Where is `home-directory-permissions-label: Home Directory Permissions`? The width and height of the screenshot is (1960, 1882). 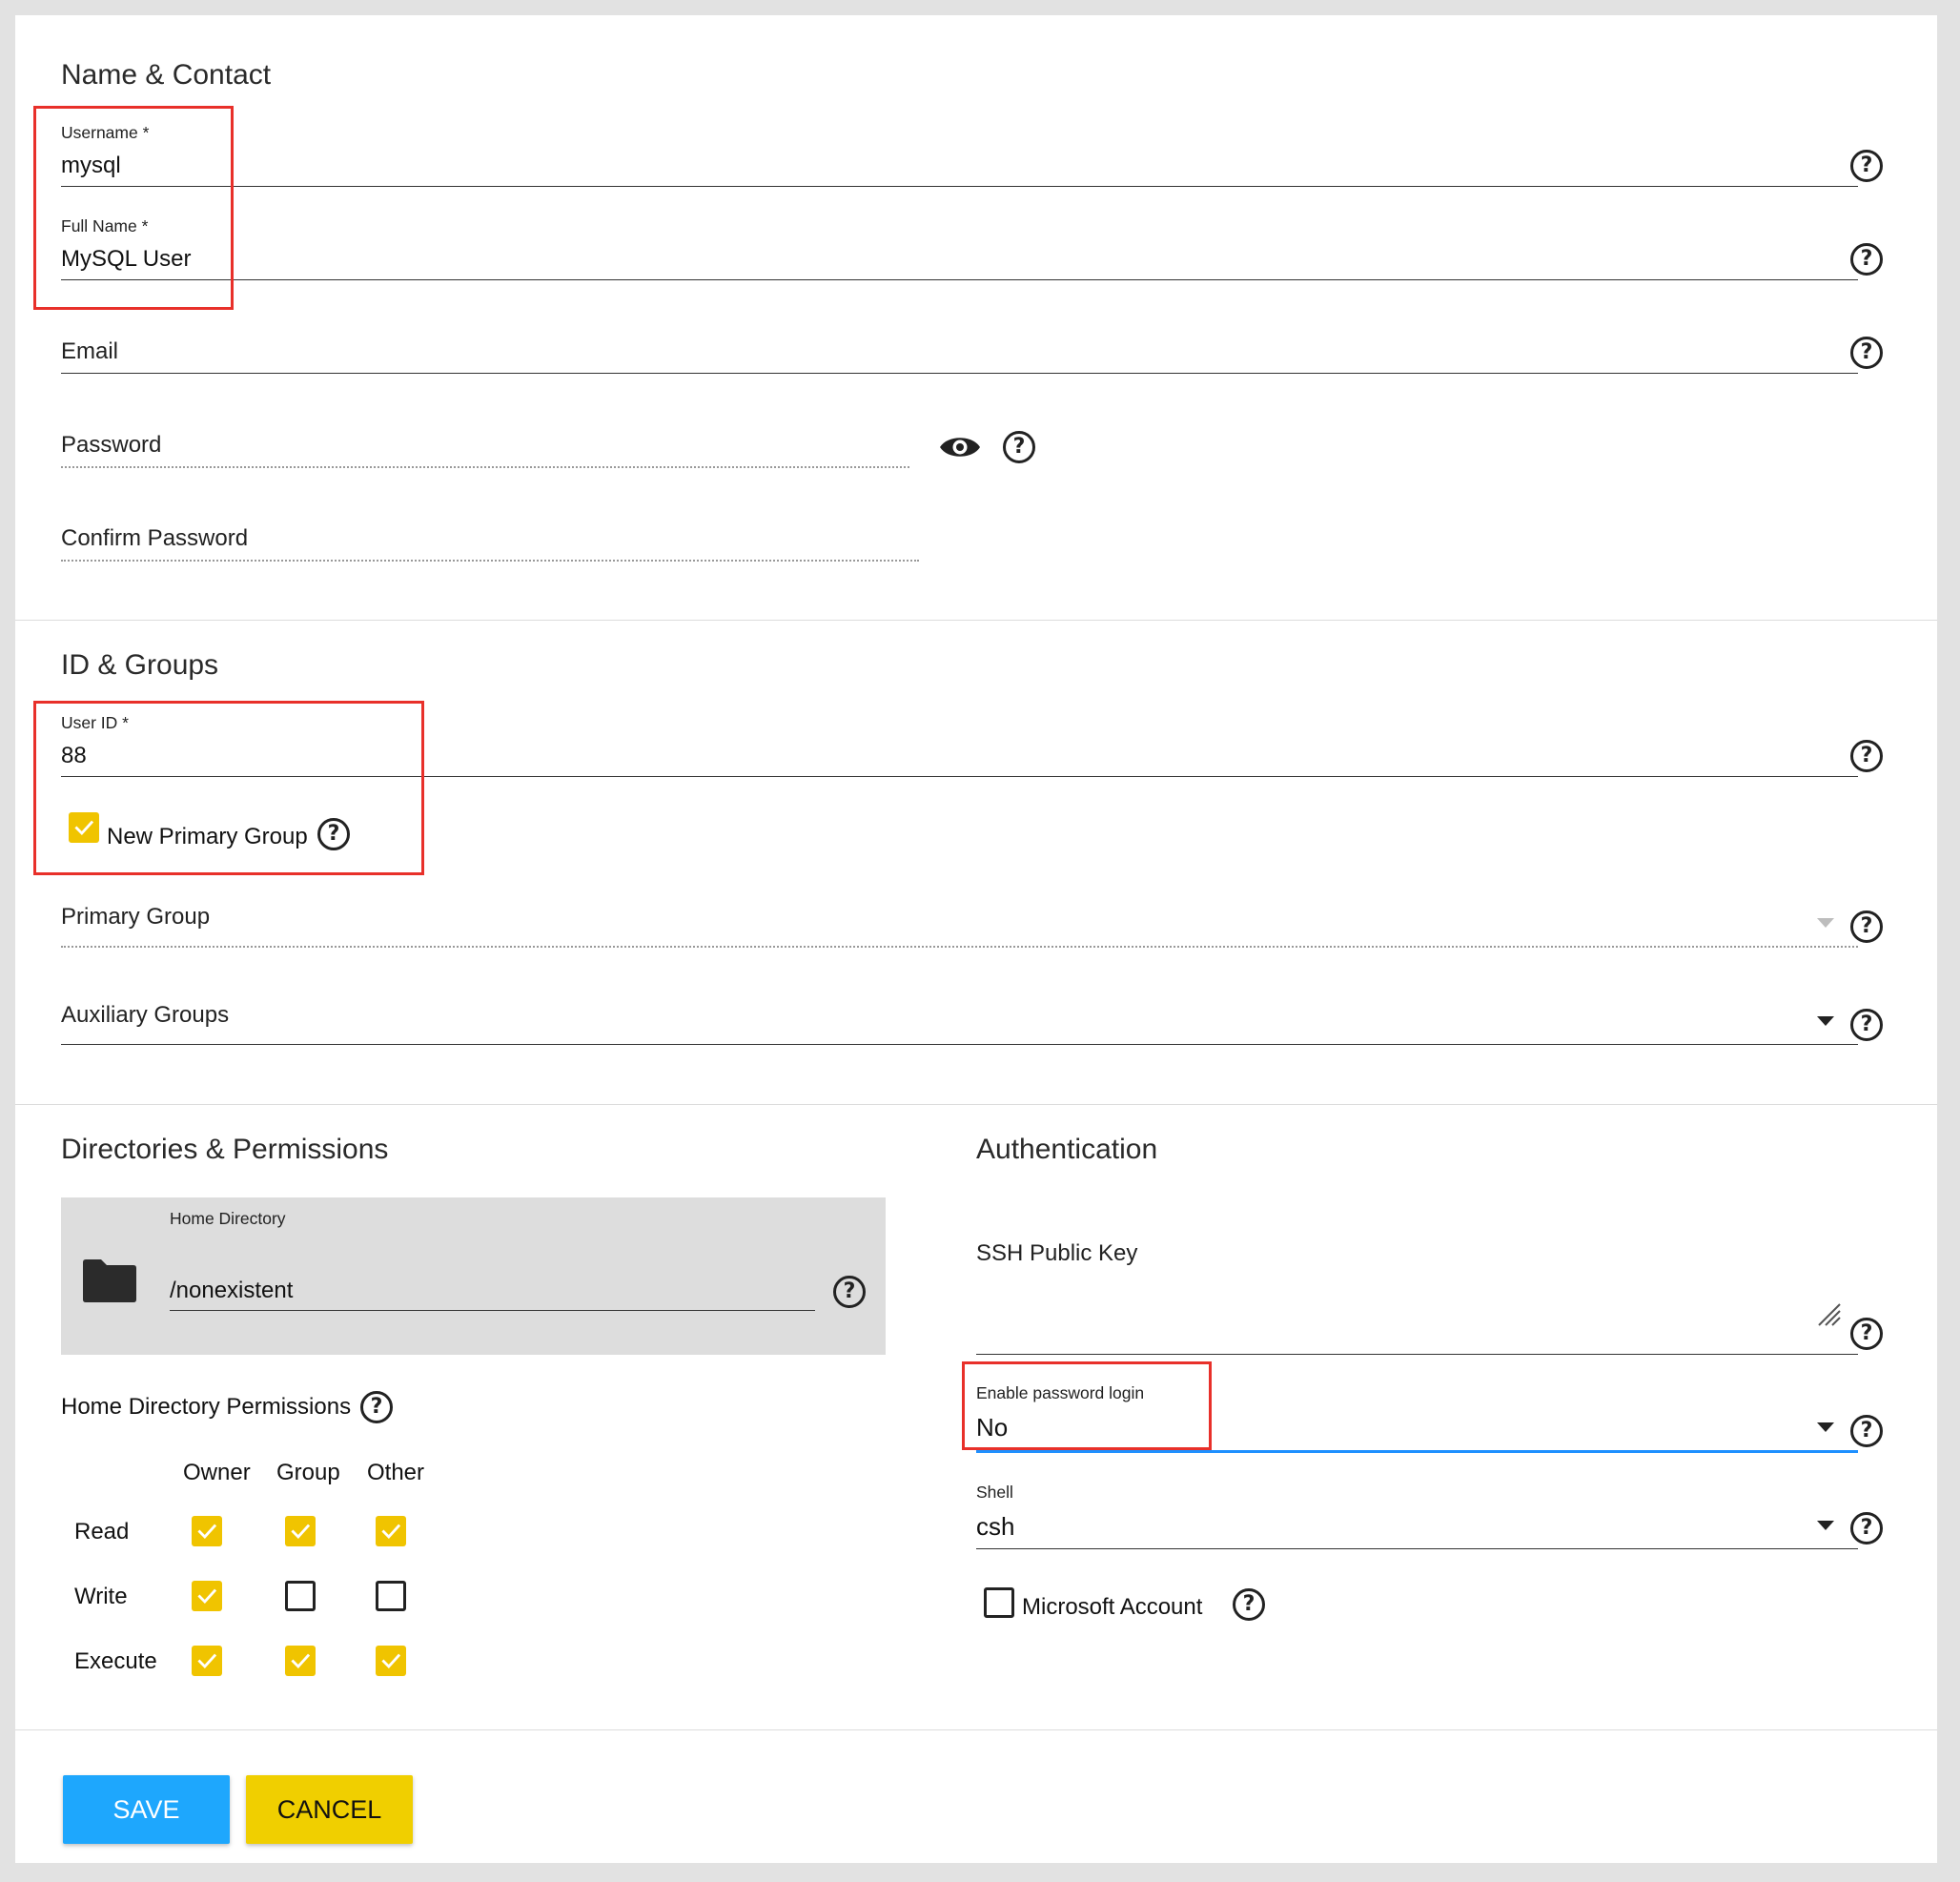
home-directory-permissions-label: Home Directory Permissions is located at coordinates (206, 1407).